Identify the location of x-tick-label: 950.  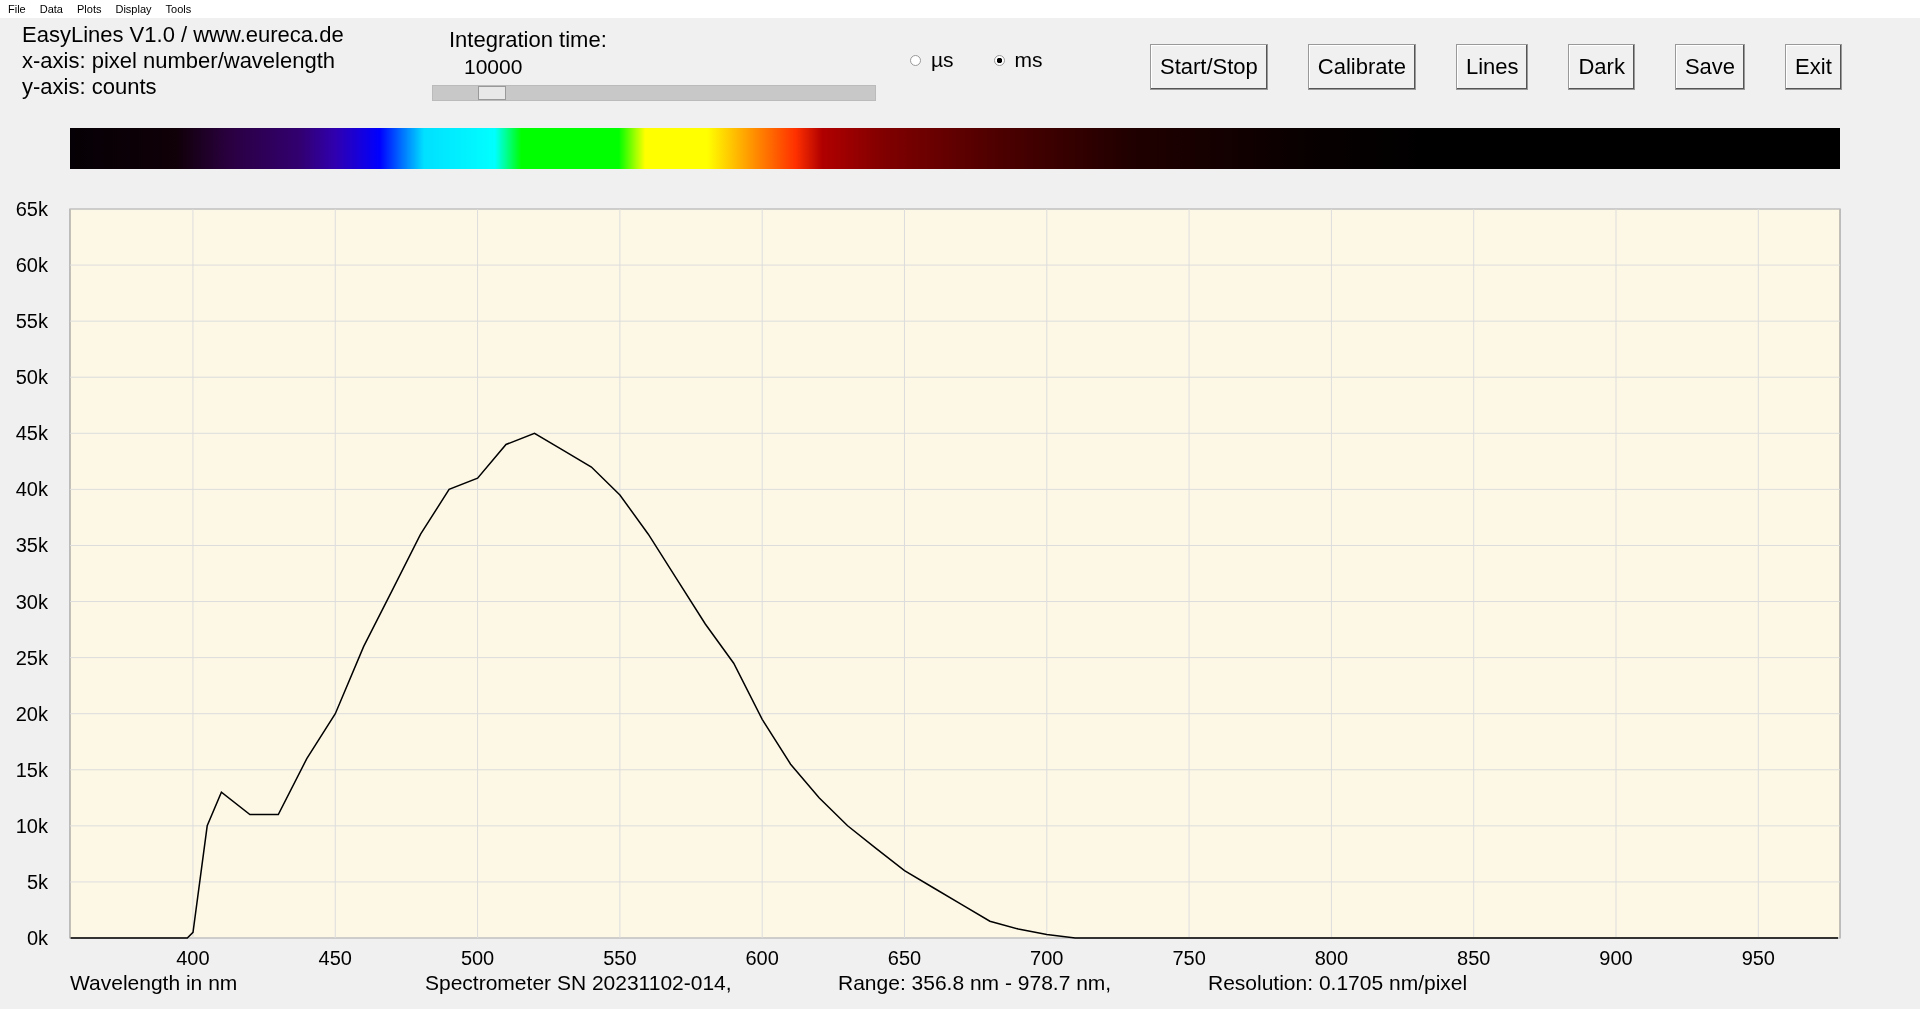
(1758, 958).